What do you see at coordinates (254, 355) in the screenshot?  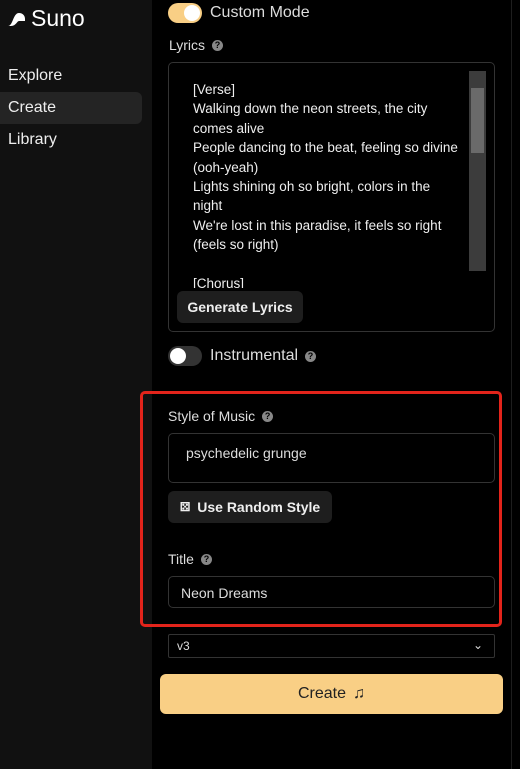 I see `instrumental-label-text: Instrumental` at bounding box center [254, 355].